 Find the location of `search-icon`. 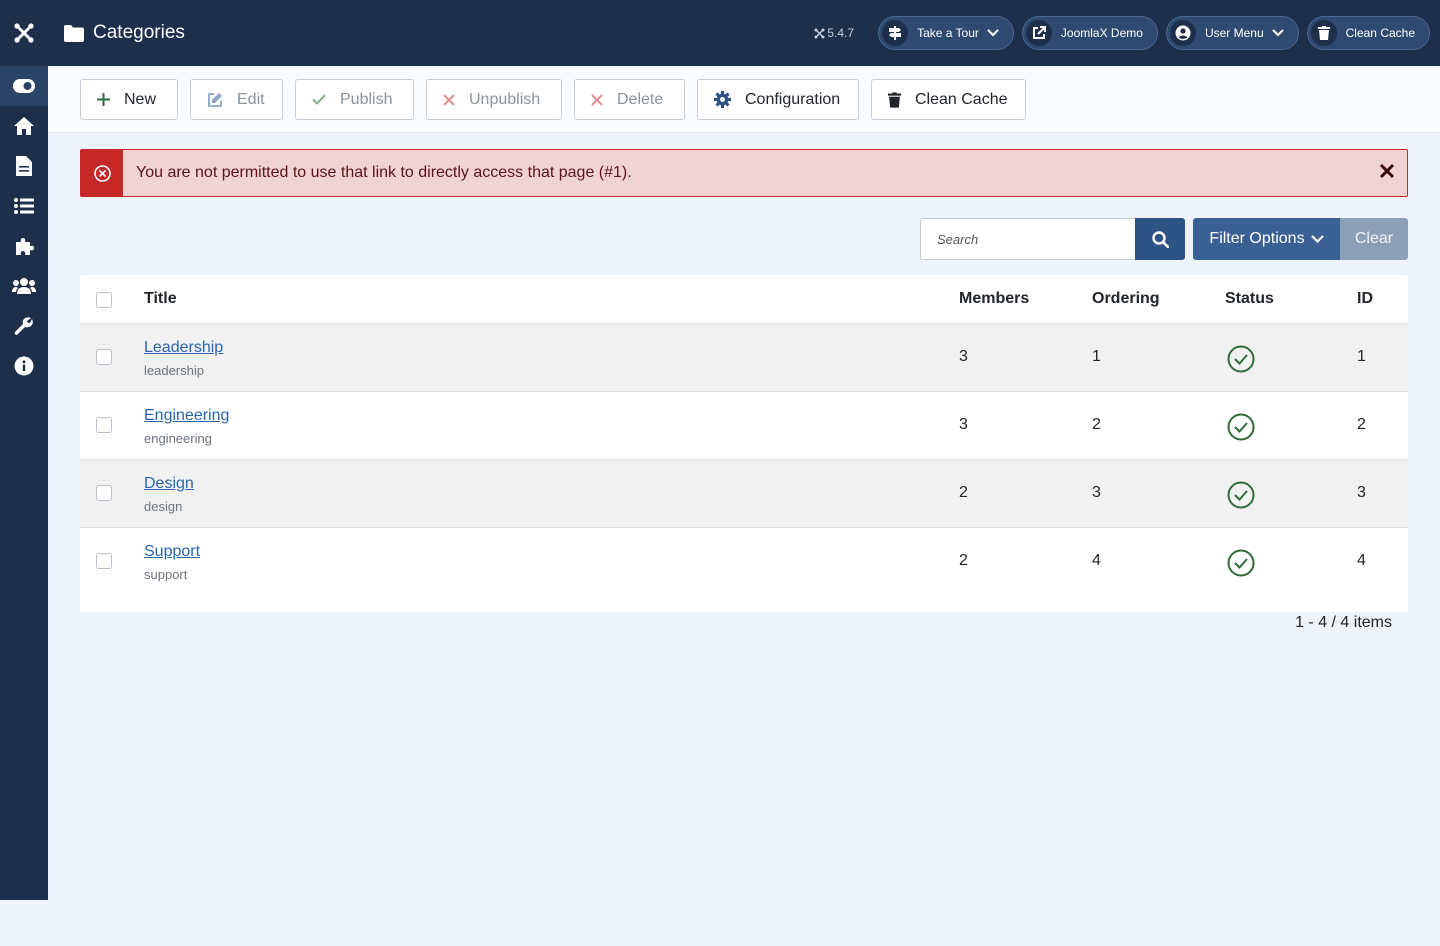

search-icon is located at coordinates (1160, 239).